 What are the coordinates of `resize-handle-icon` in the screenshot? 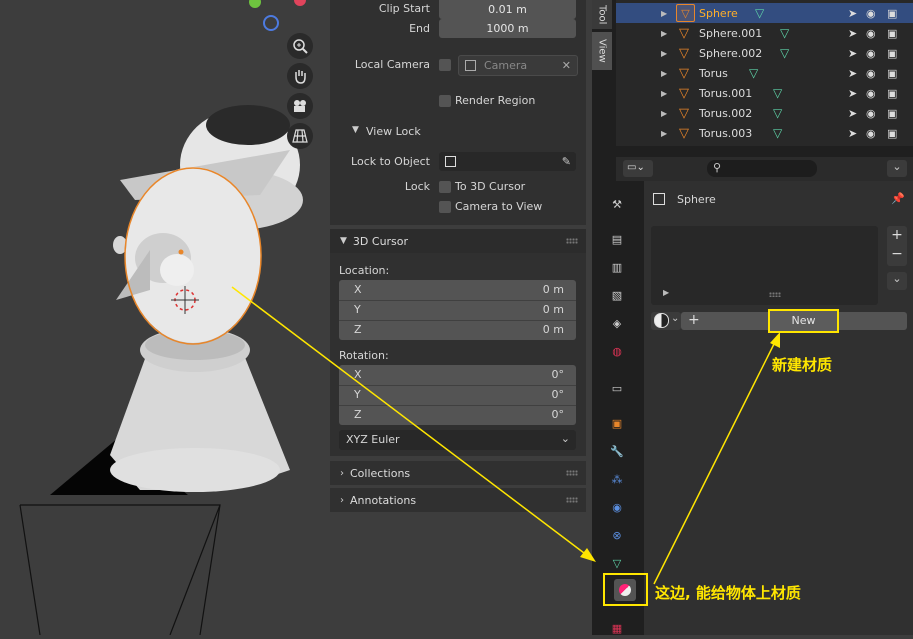 It's located at (775, 294).